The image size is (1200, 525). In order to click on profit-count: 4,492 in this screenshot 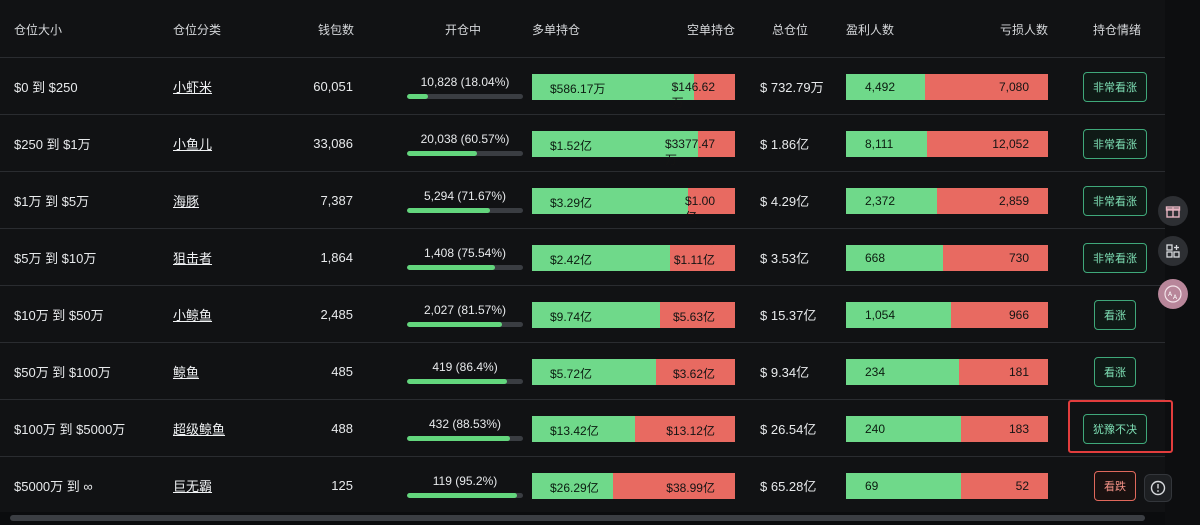, I will do `click(880, 87)`.